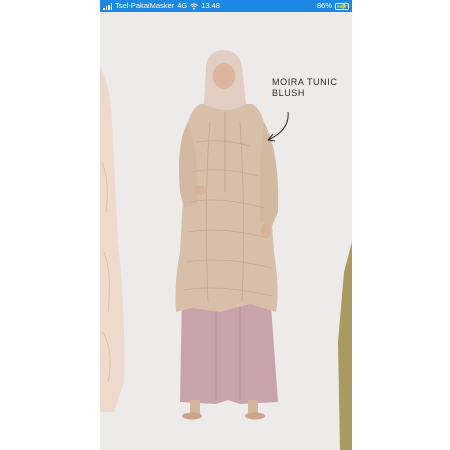 The image size is (450, 450). Describe the element at coordinates (224, 76) in the screenshot. I see `face` at that location.